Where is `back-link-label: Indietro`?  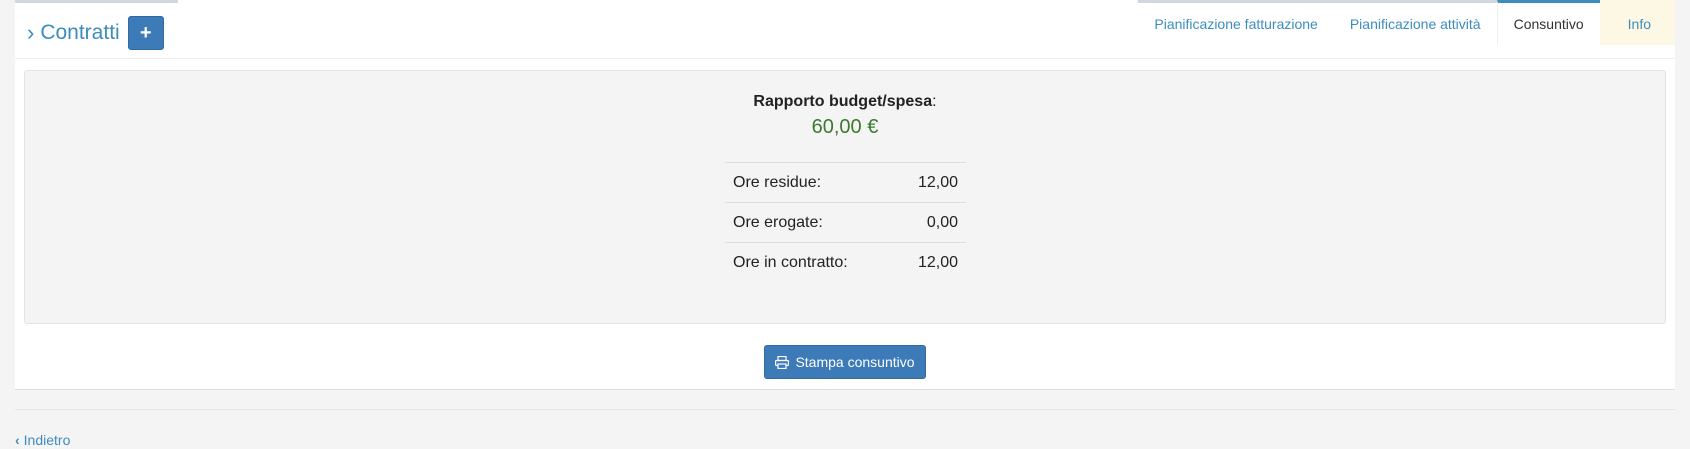
back-link-label: Indietro is located at coordinates (47, 440).